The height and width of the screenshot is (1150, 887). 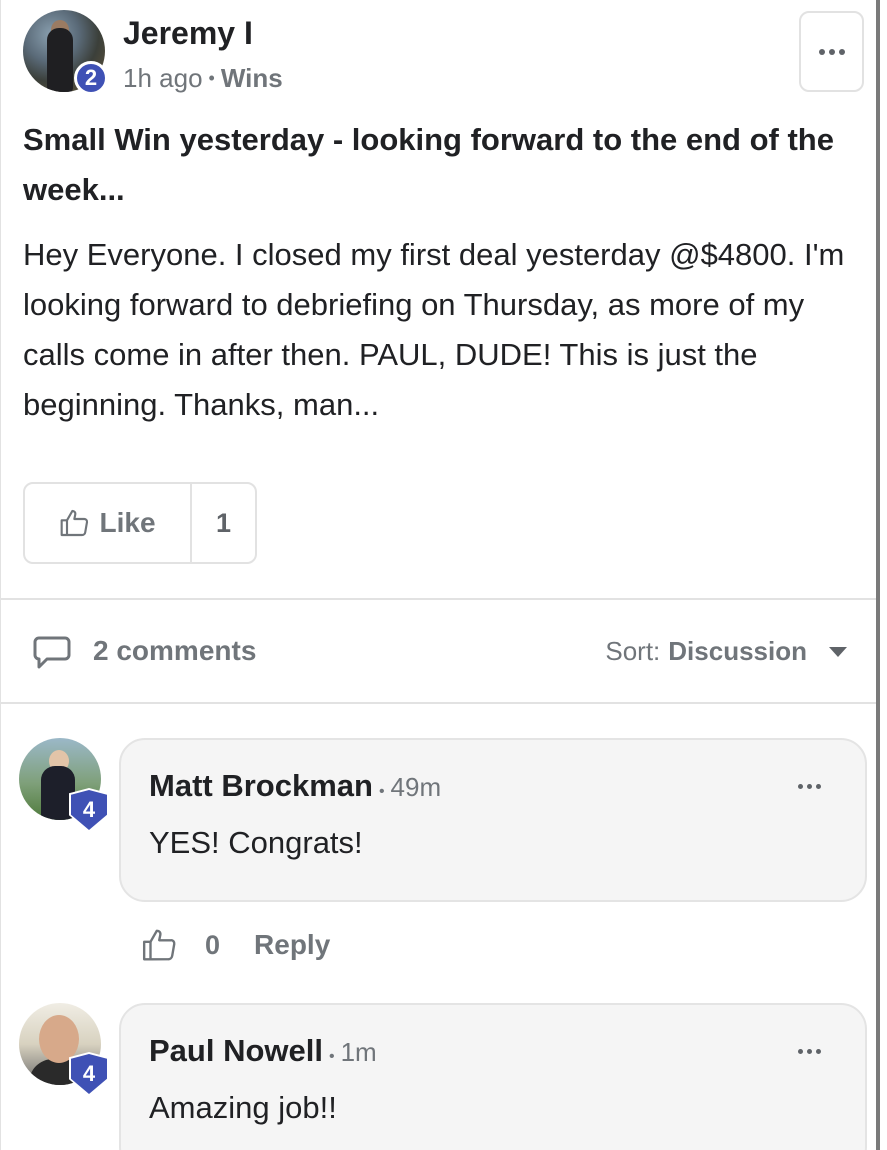 I want to click on comment-author-line: Matt Brockman • 49m, so click(x=295, y=786).